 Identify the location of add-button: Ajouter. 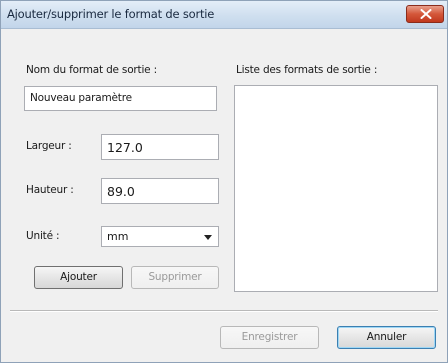
(78, 277).